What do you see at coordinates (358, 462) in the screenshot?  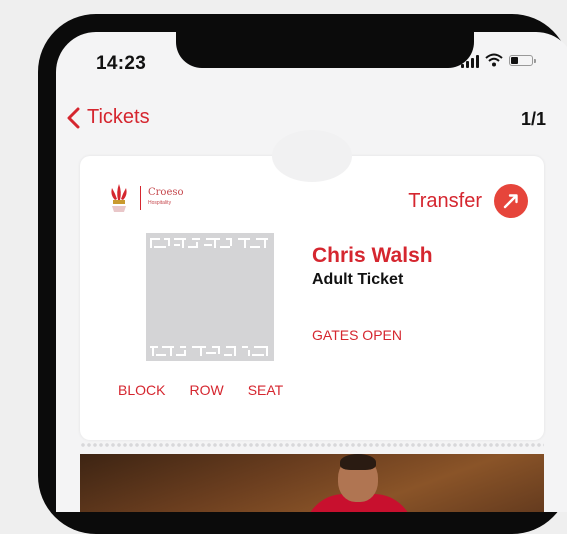 I see `player-hair` at bounding box center [358, 462].